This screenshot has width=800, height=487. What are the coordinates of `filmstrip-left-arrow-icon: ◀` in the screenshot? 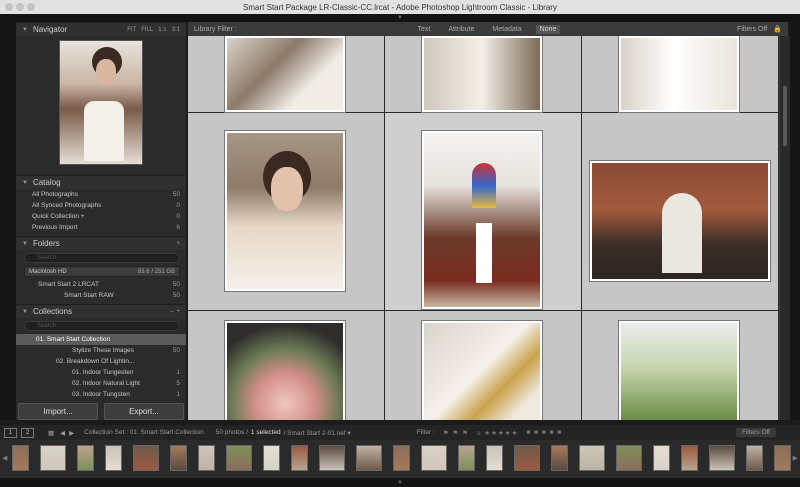 It's located at (4, 458).